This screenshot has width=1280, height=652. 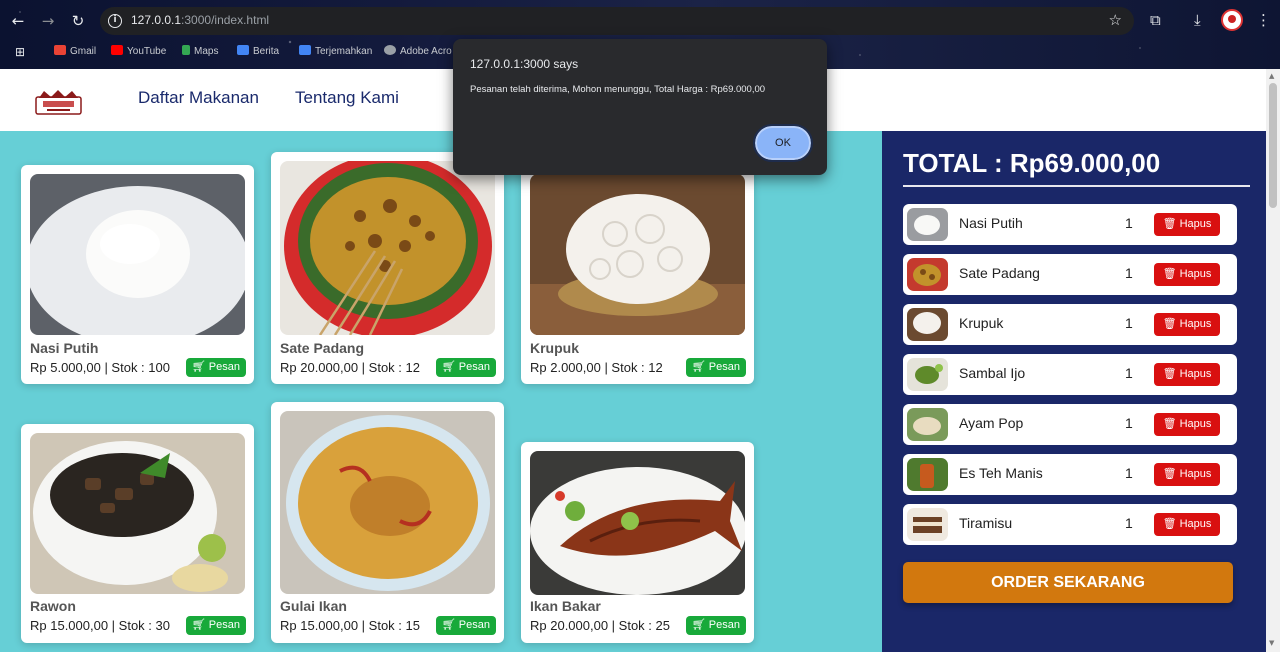 I want to click on restaurant-logo, so click(x=58, y=102).